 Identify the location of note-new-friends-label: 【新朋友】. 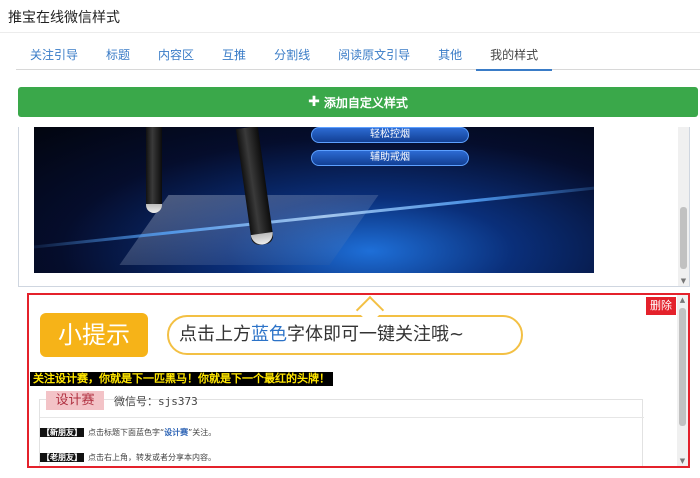
(62, 432).